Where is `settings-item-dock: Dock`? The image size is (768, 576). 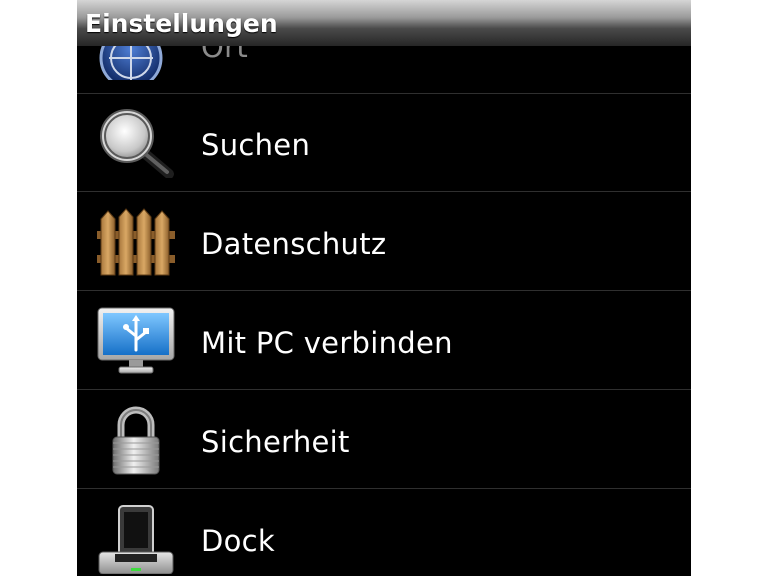
settings-item-dock: Dock is located at coordinates (384, 533).